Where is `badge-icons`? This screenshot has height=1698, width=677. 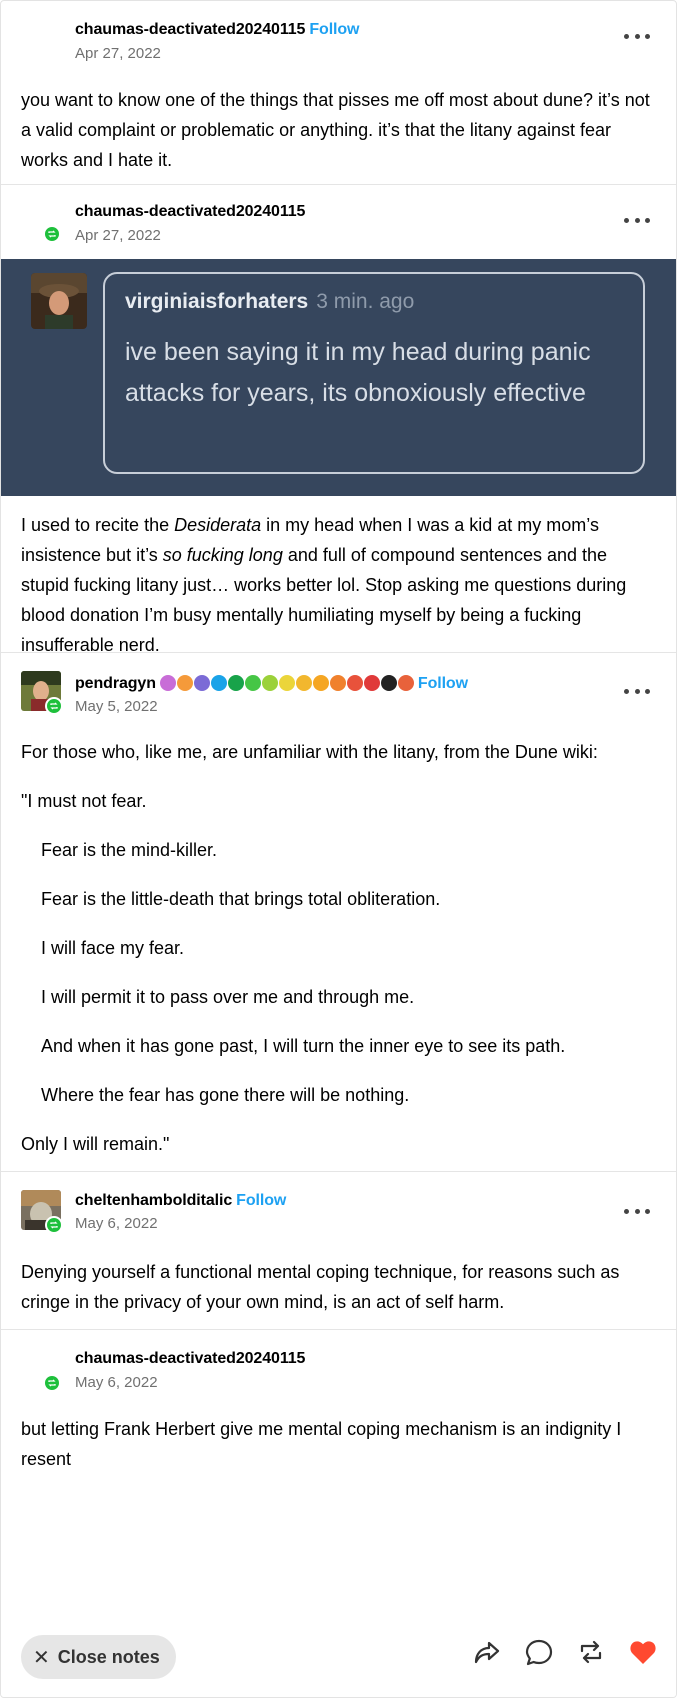 badge-icons is located at coordinates (286, 683).